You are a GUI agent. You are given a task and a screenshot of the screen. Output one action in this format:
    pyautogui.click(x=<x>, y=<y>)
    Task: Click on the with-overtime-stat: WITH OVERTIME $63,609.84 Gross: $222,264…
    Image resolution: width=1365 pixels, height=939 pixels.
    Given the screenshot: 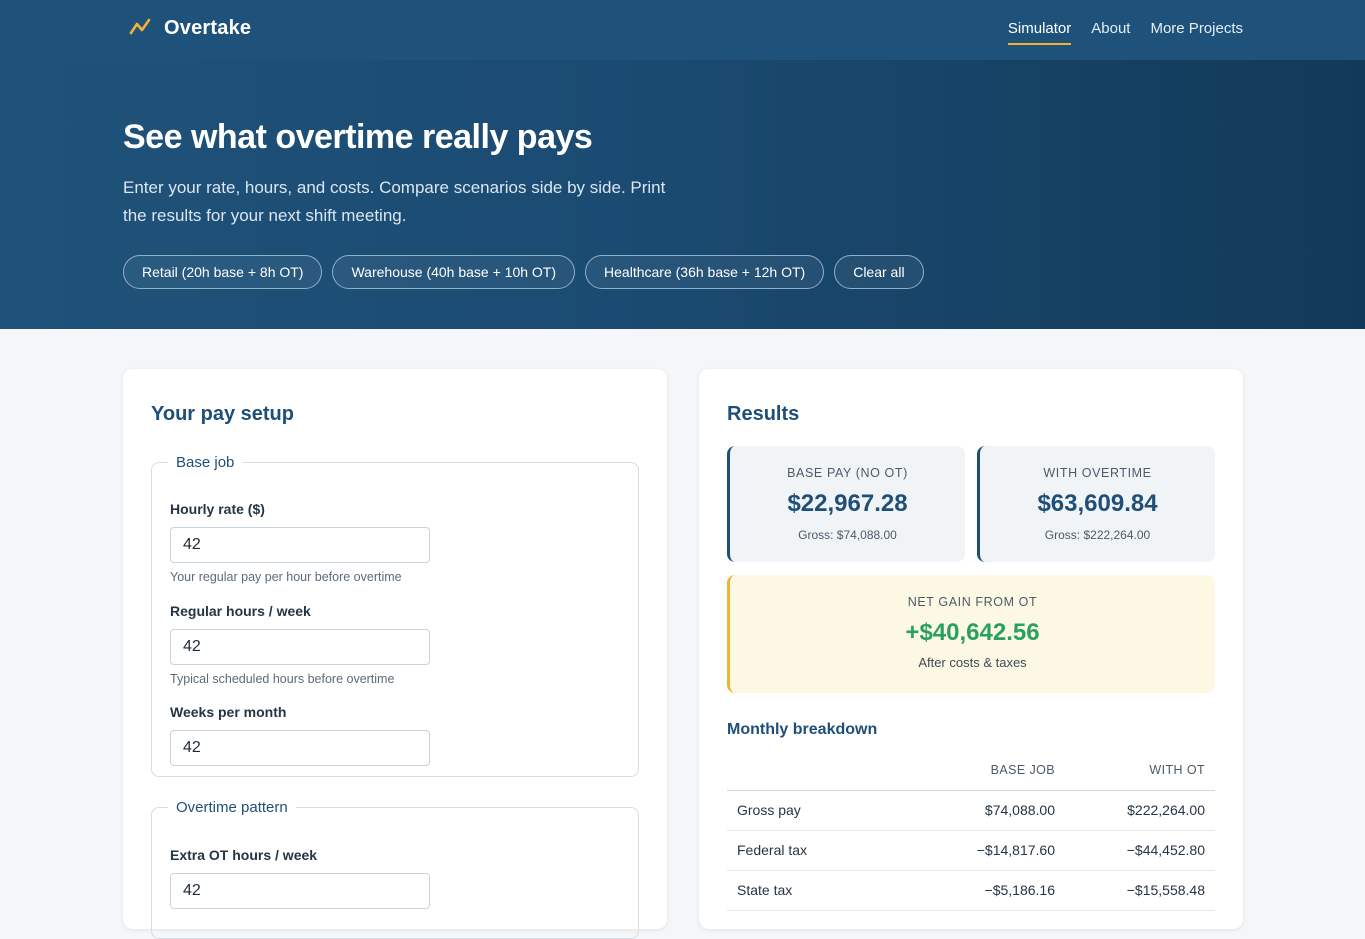 What is the action you would take?
    pyautogui.click(x=1096, y=504)
    